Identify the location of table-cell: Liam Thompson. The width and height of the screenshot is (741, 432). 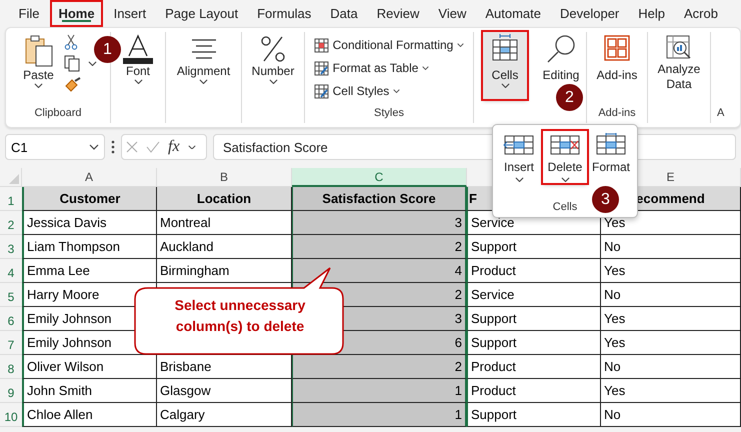
(89, 247).